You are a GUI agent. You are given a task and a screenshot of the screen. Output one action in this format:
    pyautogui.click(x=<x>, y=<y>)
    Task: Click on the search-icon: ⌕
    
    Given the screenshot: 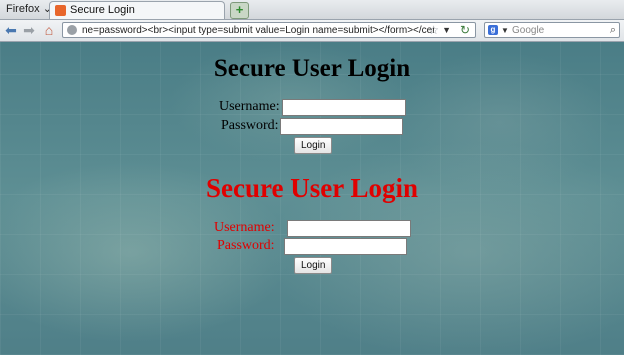 What is the action you would take?
    pyautogui.click(x=613, y=30)
    